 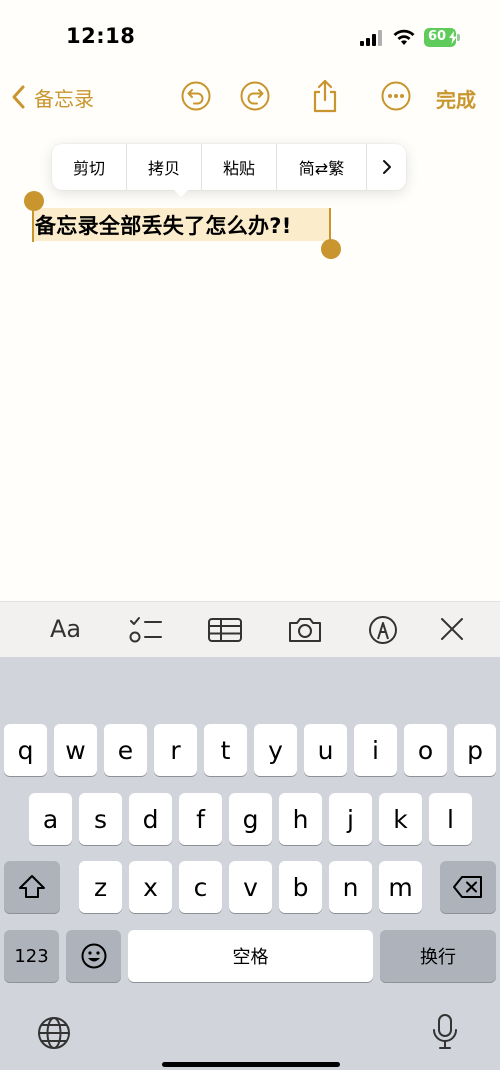 What do you see at coordinates (250, 887) in the screenshot?
I see `key-v: v` at bounding box center [250, 887].